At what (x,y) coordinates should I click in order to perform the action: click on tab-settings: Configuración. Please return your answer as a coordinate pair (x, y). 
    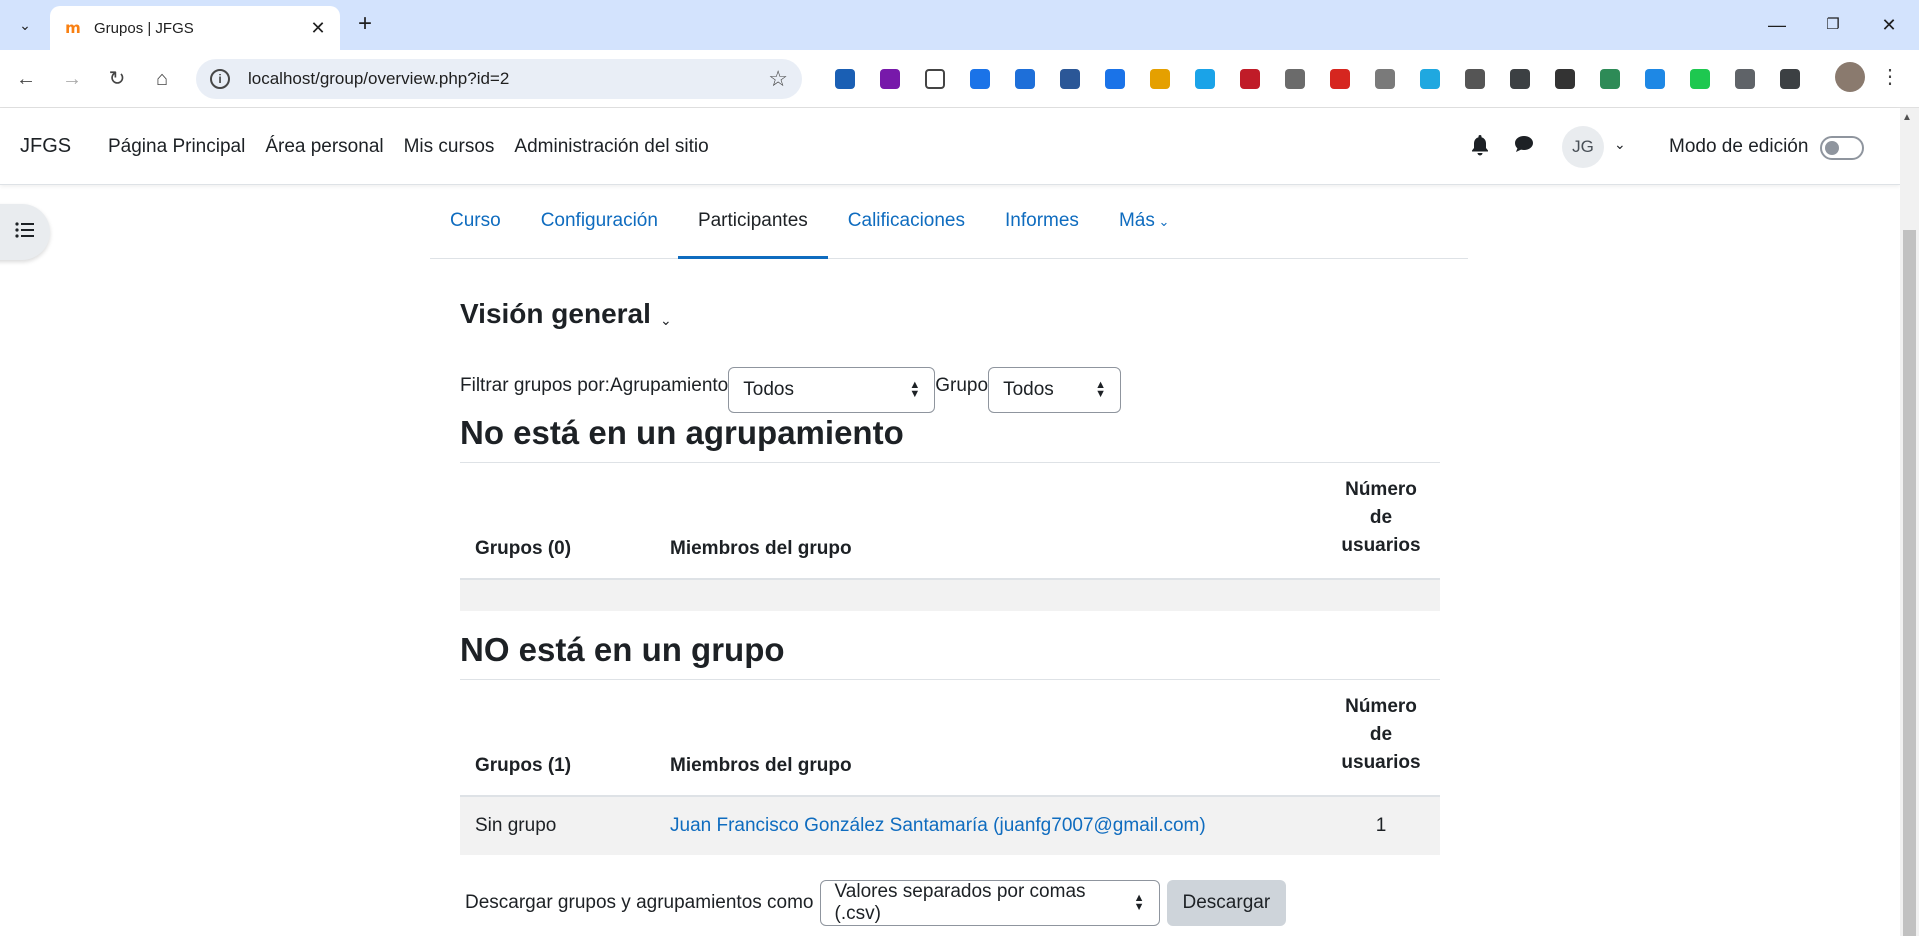
    Looking at the image, I should click on (599, 222).